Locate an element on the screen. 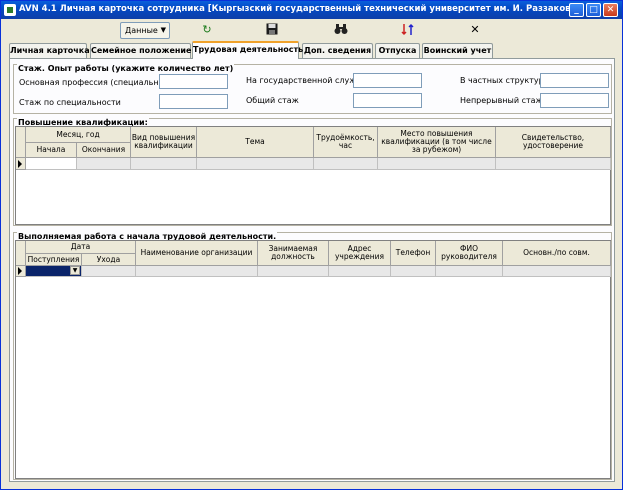 The image size is (623, 490). header-head-name: ФИО руководителя is located at coordinates (469, 253).